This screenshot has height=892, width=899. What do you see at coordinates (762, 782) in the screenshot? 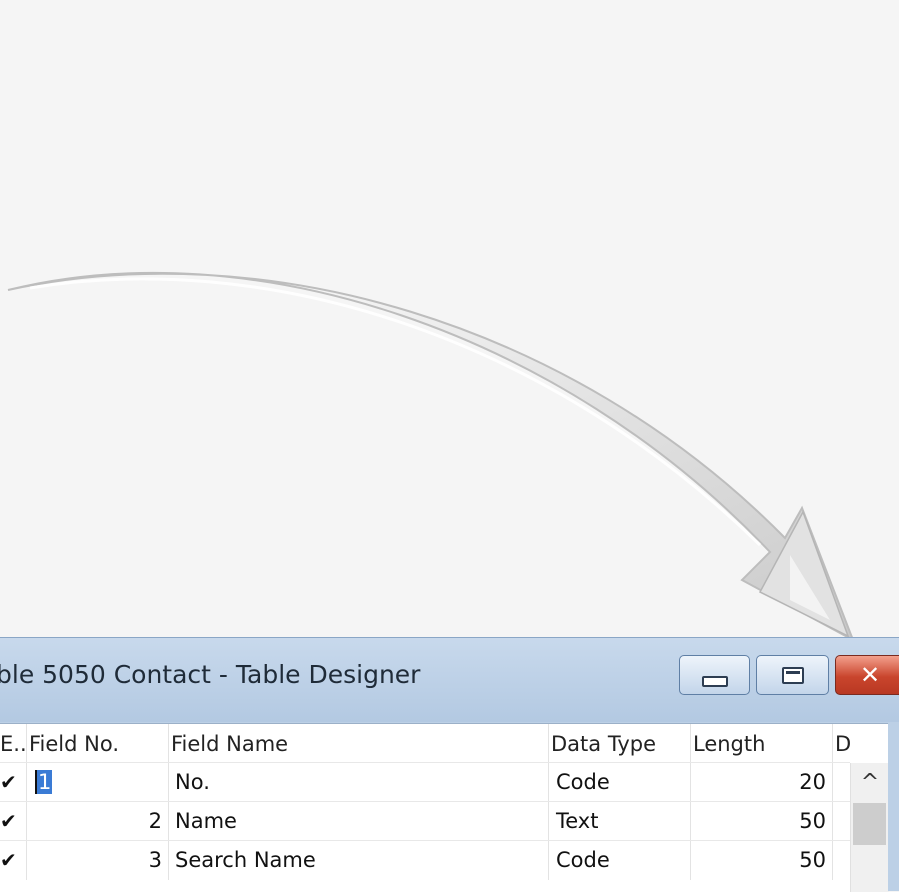
I see `length-cell: 20` at bounding box center [762, 782].